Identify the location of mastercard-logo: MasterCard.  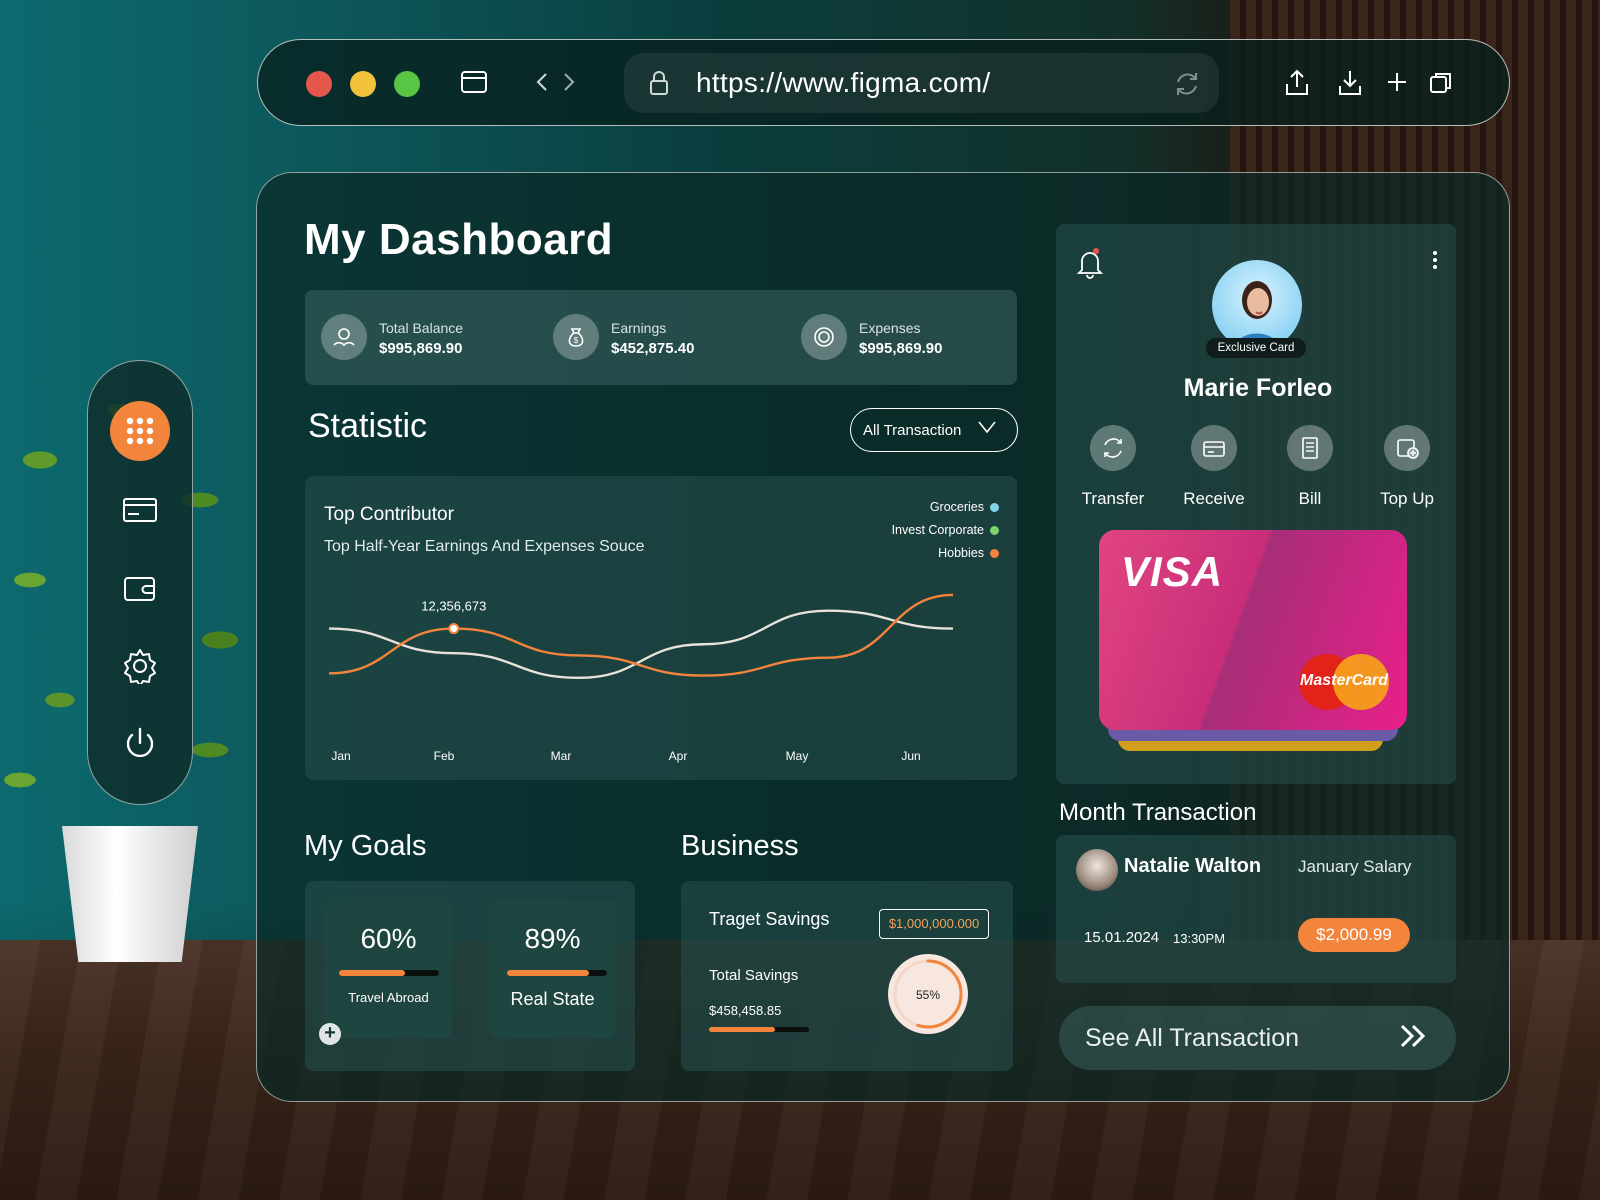
(1344, 682).